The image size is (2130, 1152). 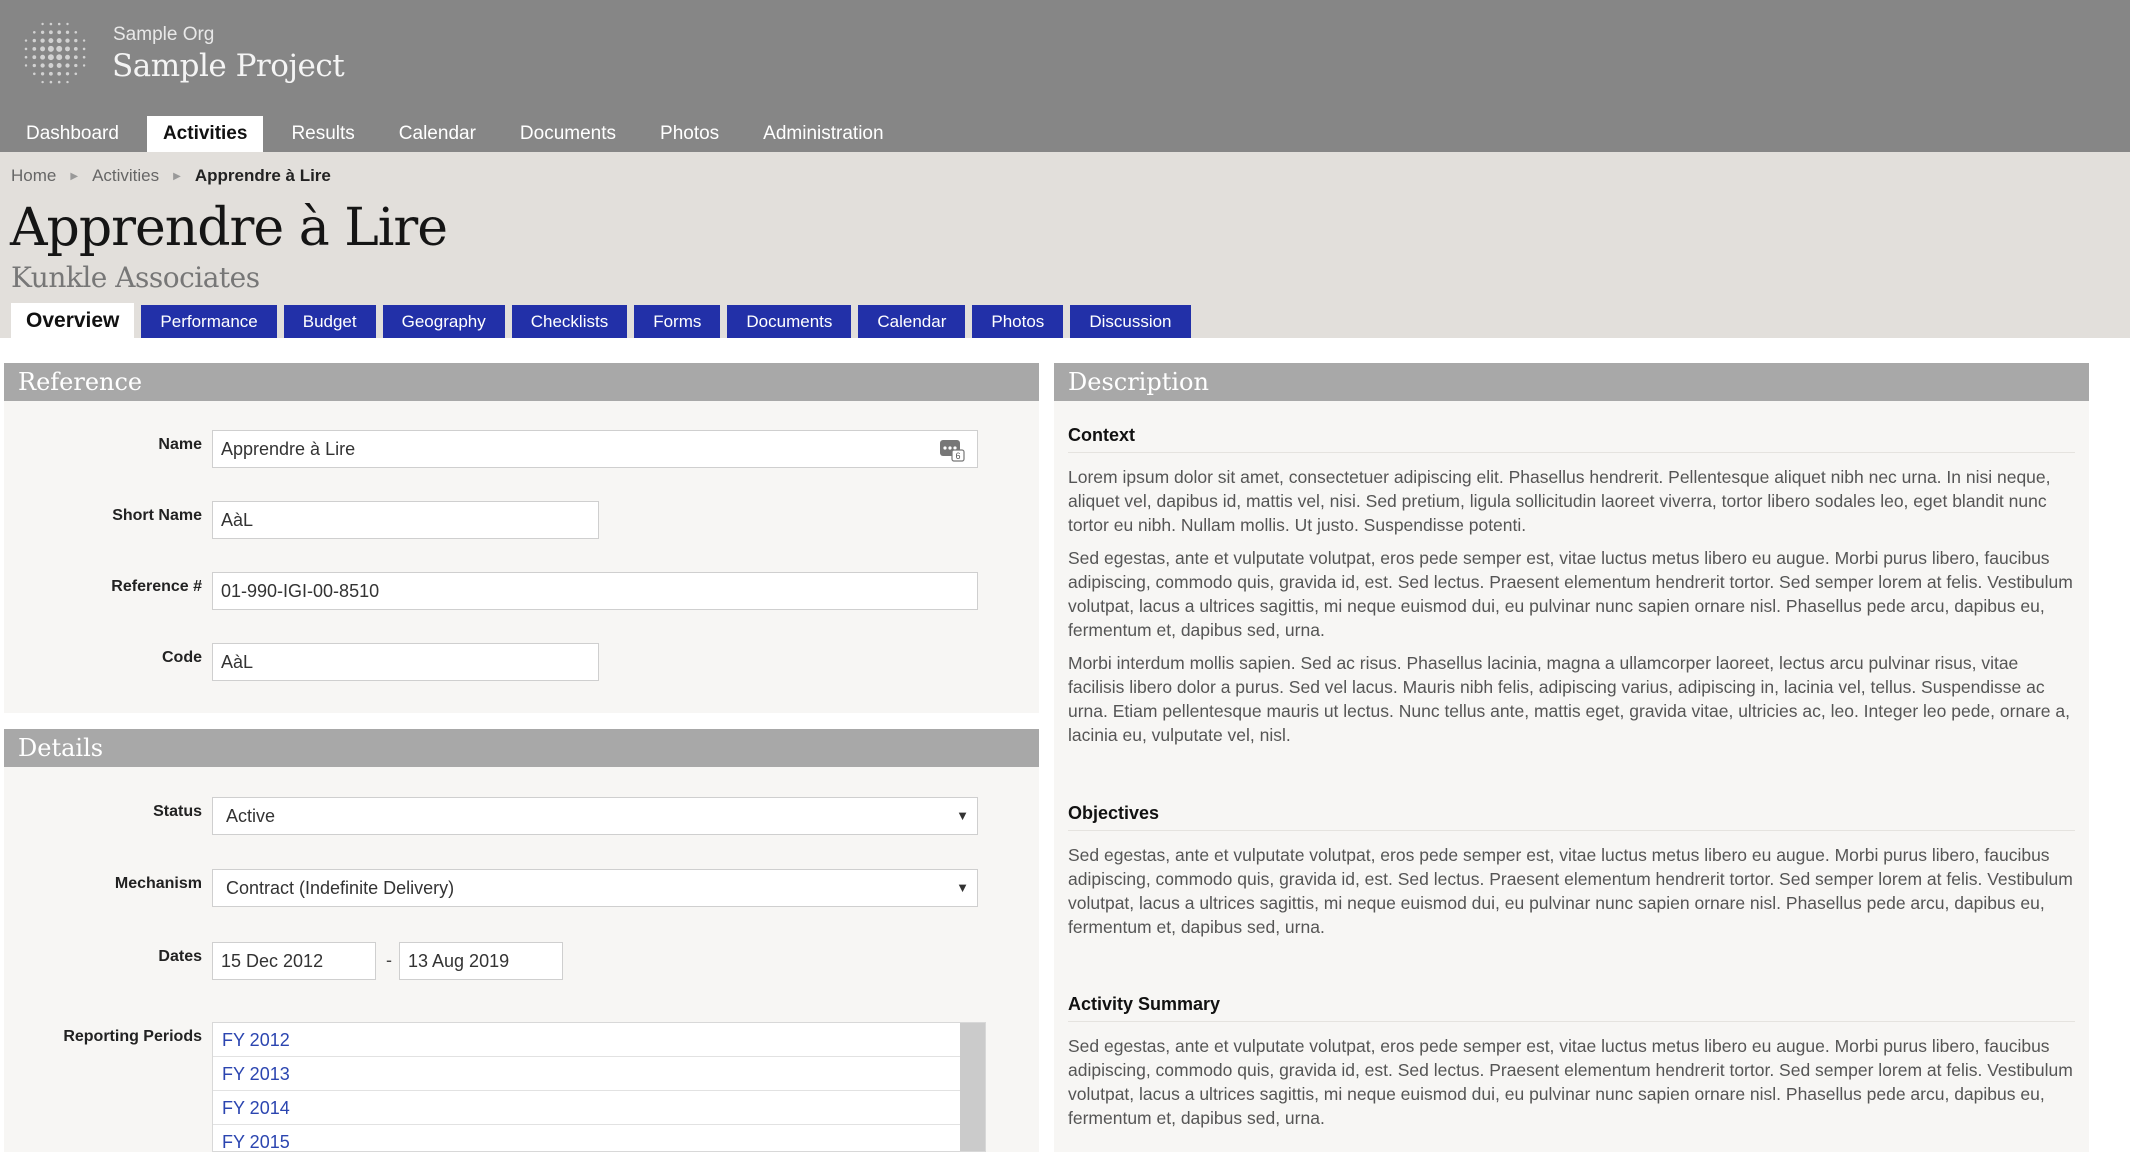 What do you see at coordinates (912, 321) in the screenshot?
I see `tab-calendar: Calendar` at bounding box center [912, 321].